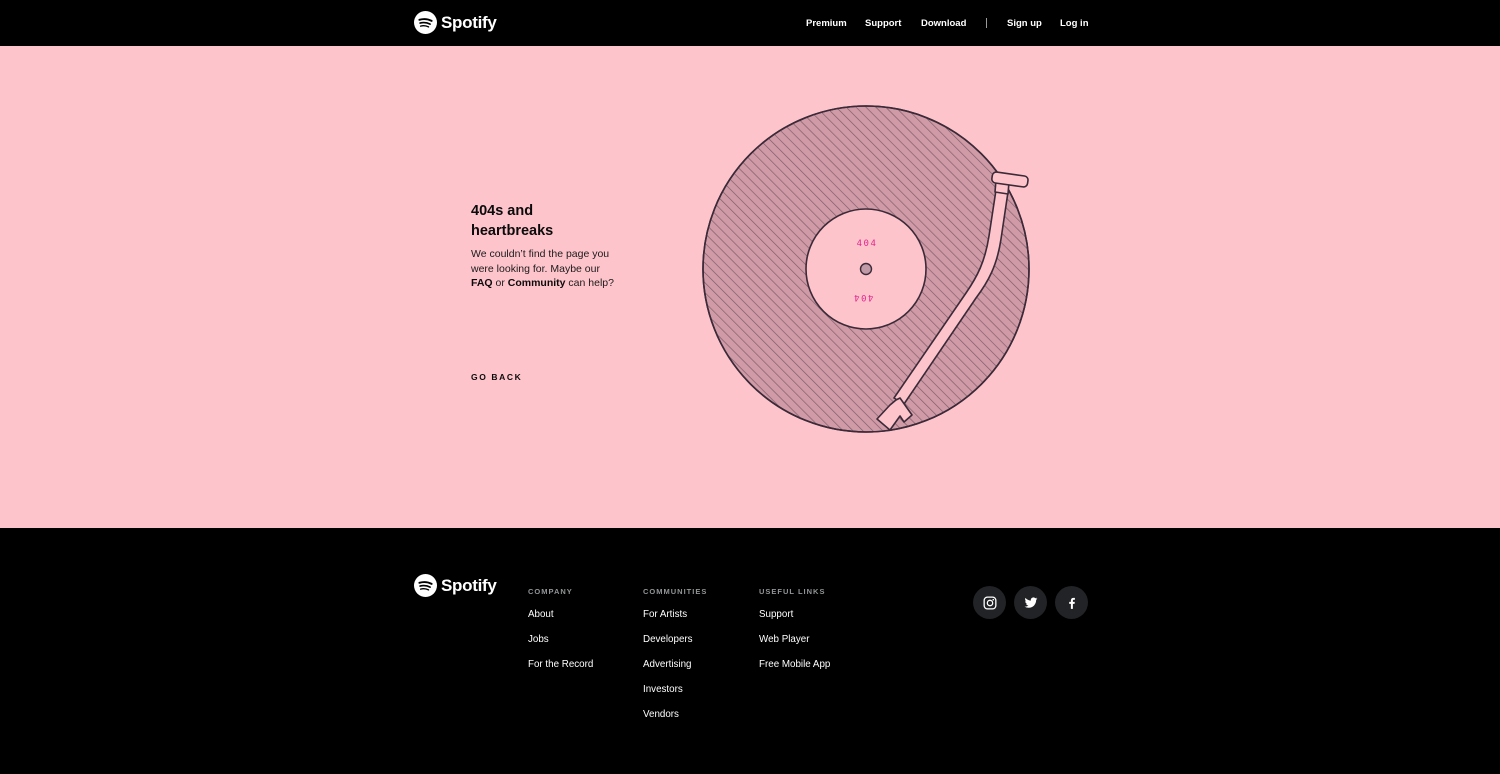 This screenshot has width=1500, height=774. What do you see at coordinates (538, 639) in the screenshot?
I see `footer-link-jobs: Jobs` at bounding box center [538, 639].